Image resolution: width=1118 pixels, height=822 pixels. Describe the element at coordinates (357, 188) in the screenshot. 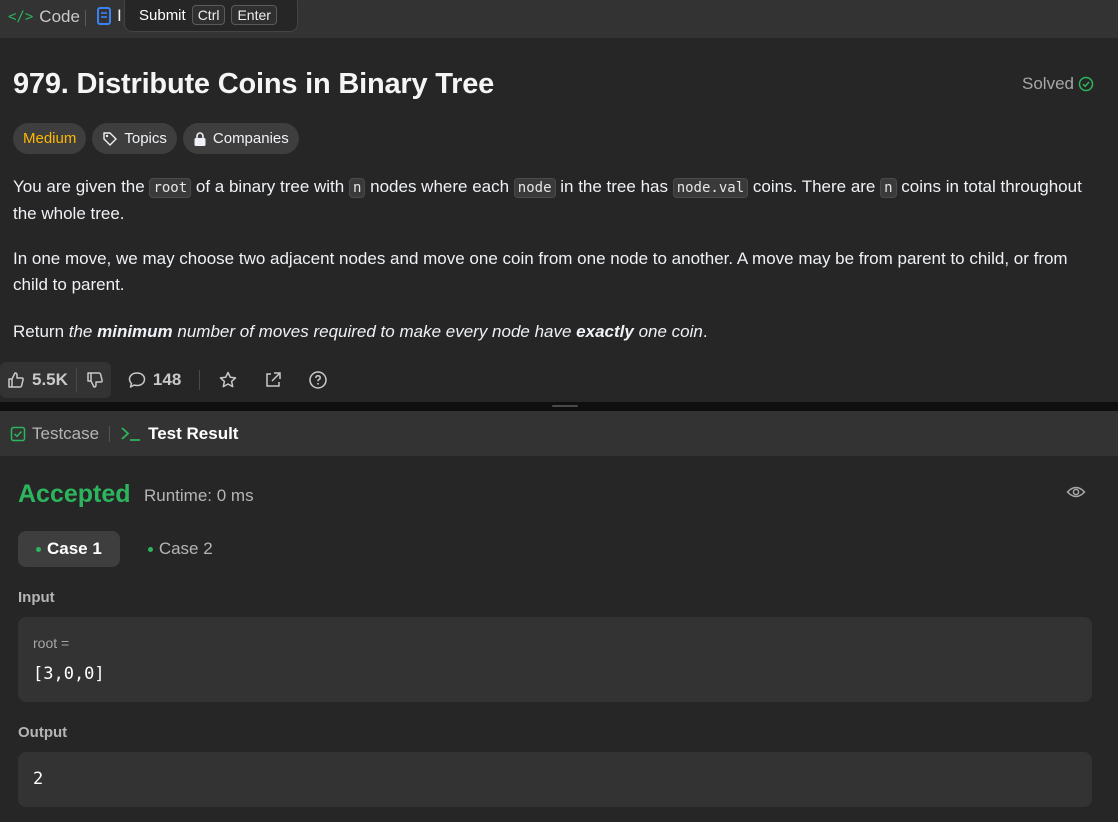

I see `code-n: n` at that location.